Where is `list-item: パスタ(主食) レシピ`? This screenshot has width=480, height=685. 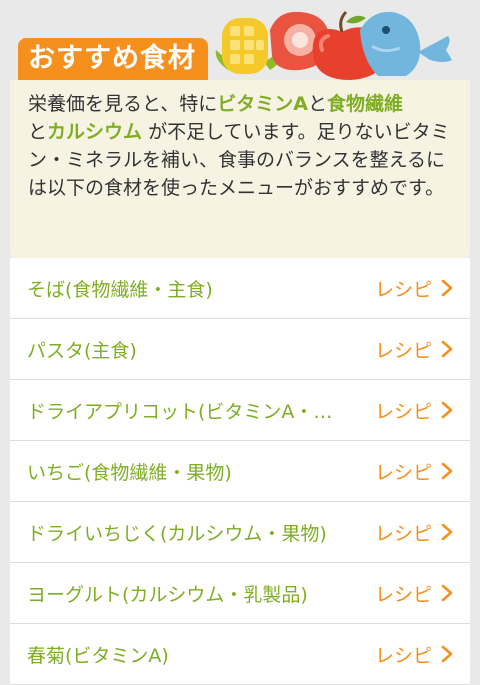
list-item: パスタ(主食) レシピ is located at coordinates (240, 349).